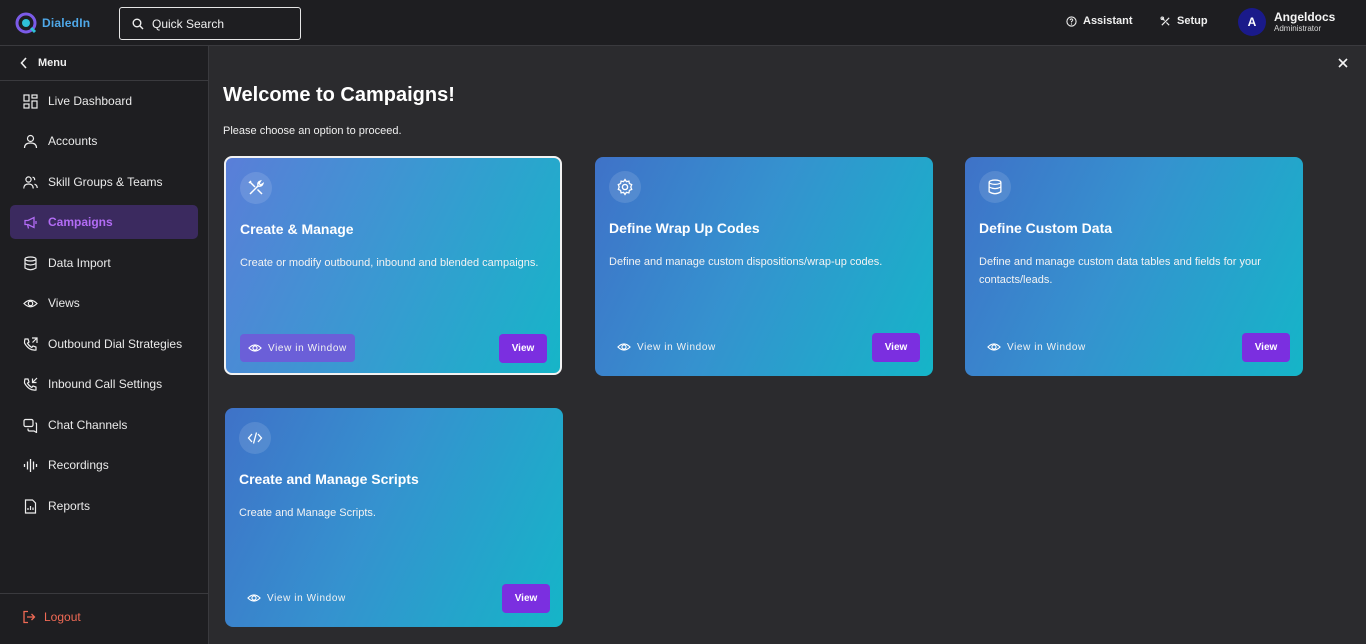  What do you see at coordinates (104, 303) in the screenshot?
I see `sidebar-item-views: Views` at bounding box center [104, 303].